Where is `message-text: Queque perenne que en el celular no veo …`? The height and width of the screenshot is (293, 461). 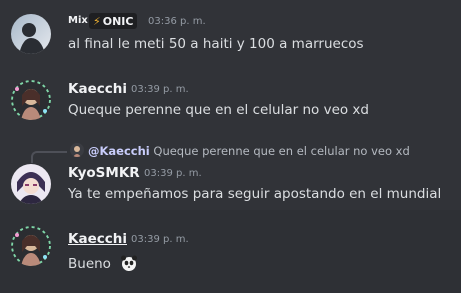
message-text: Queque perenne que en el celular no veo … is located at coordinates (218, 110).